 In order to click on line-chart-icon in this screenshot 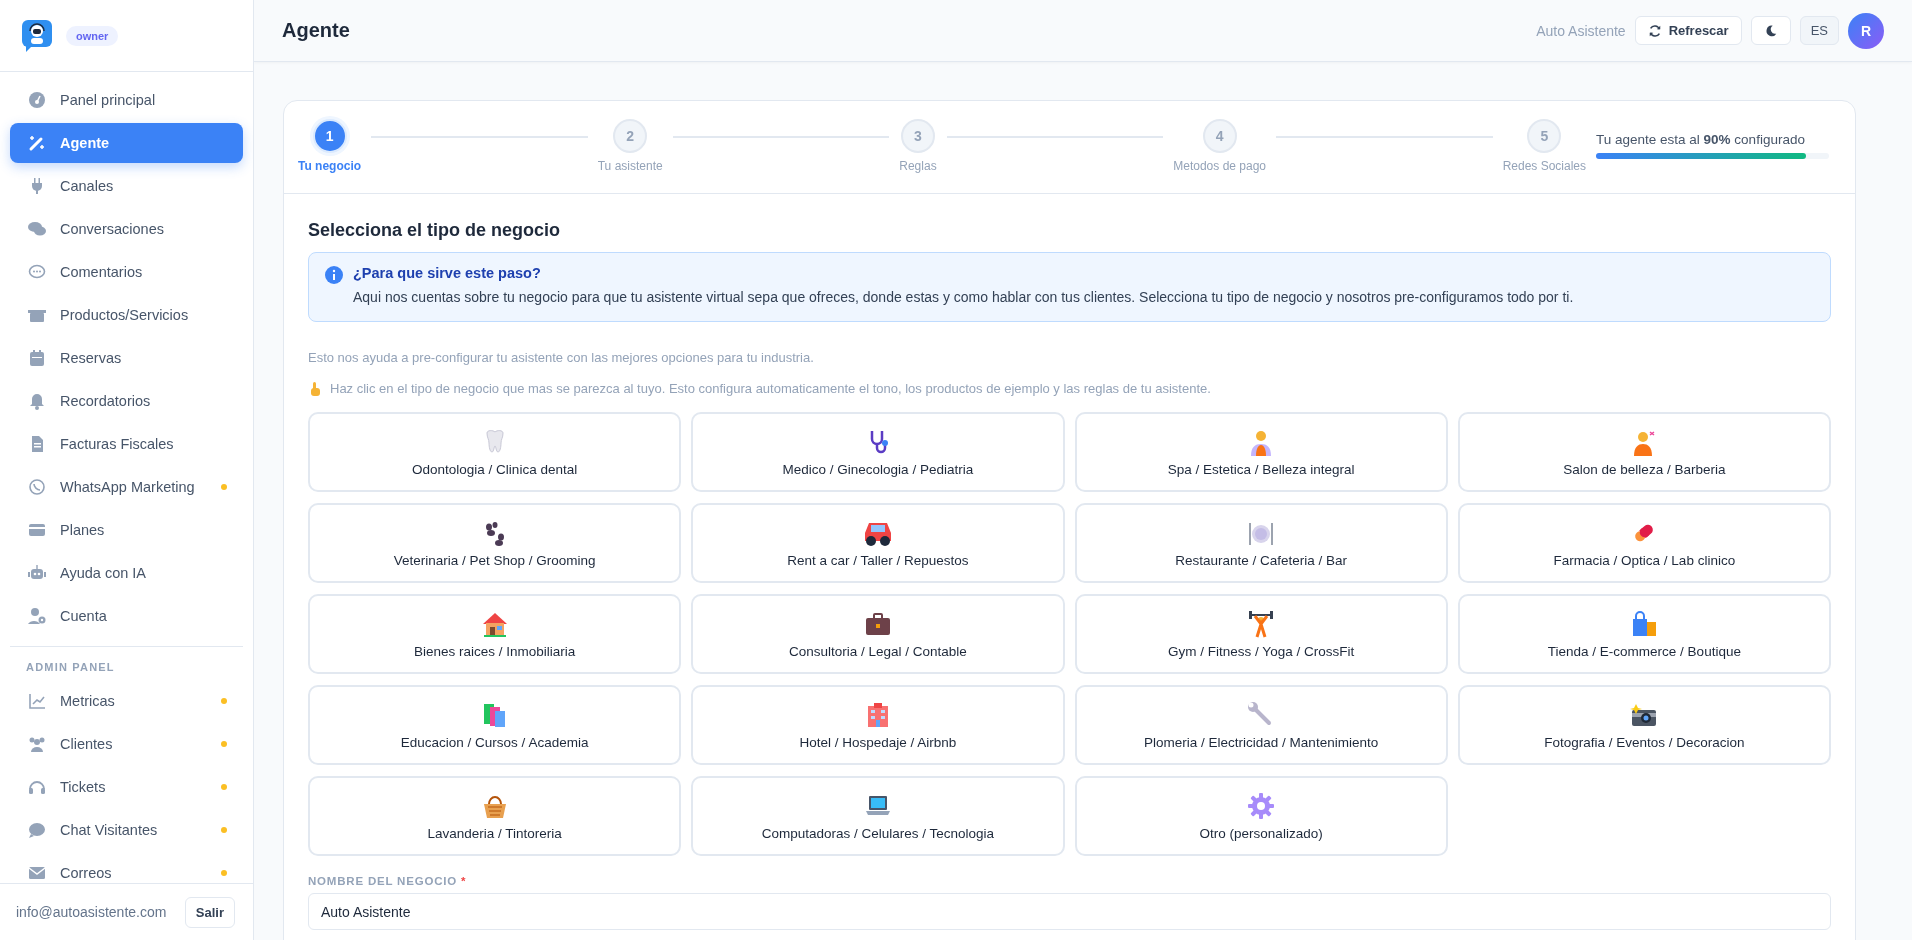, I will do `click(37, 701)`.